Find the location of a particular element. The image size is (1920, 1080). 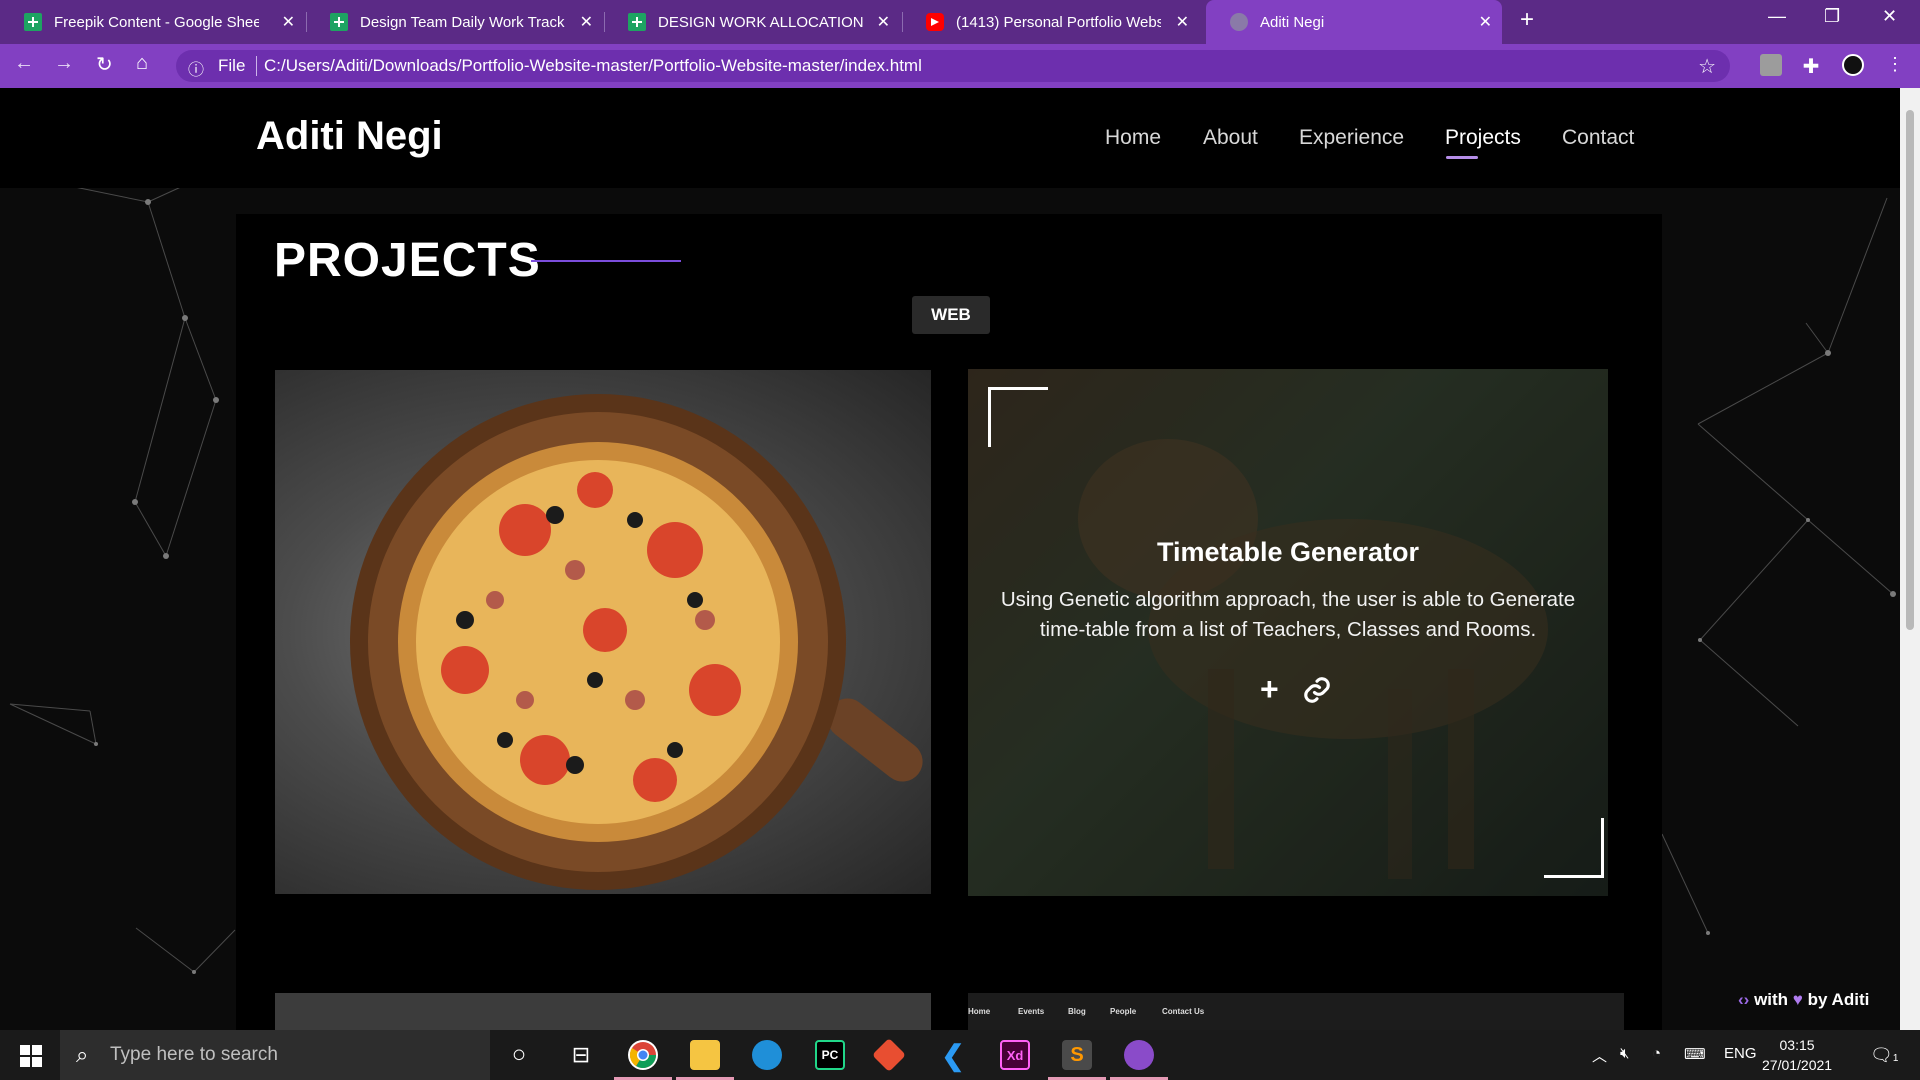

notification-center-icon: 🗨︎1 is located at coordinates (1884, 1055).